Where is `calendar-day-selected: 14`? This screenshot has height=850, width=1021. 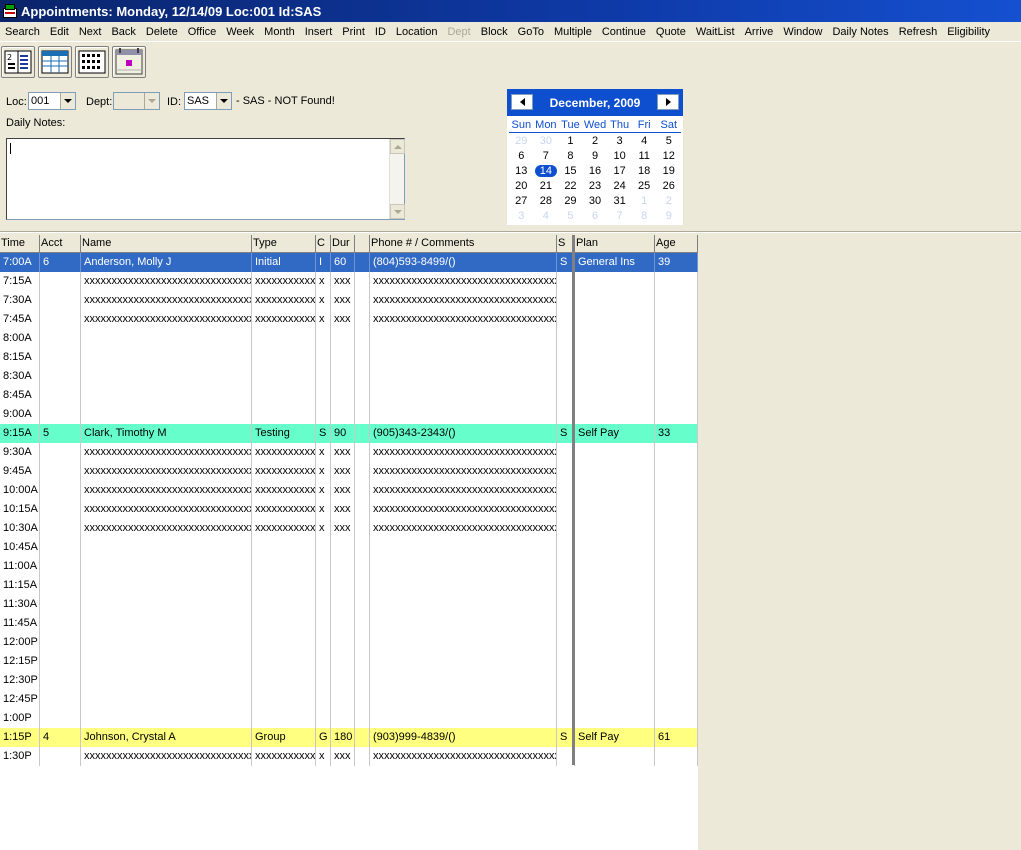 calendar-day-selected: 14 is located at coordinates (546, 171).